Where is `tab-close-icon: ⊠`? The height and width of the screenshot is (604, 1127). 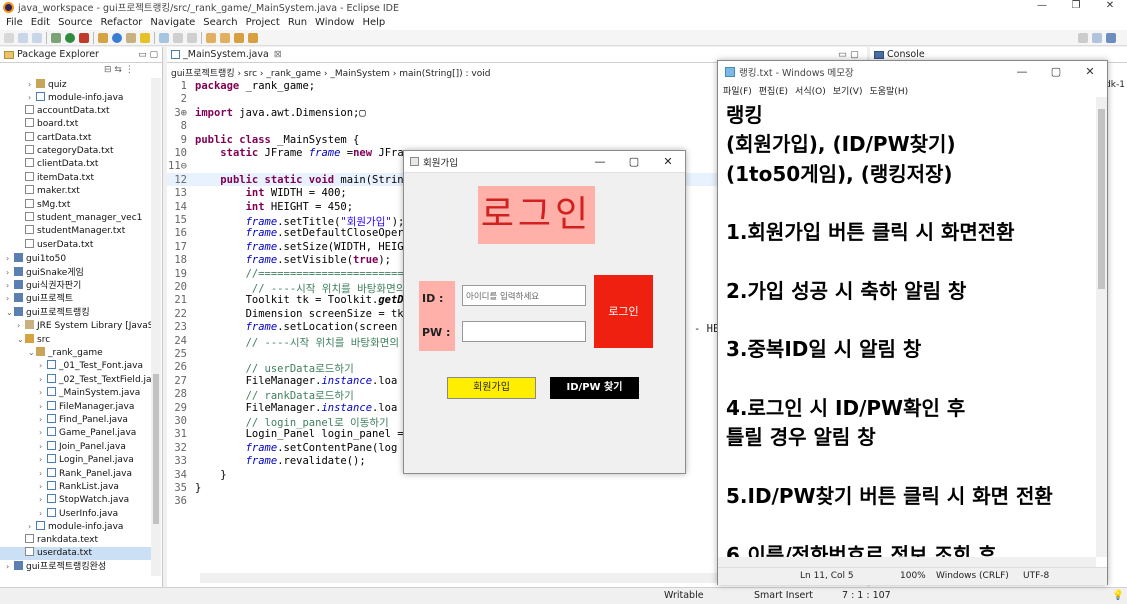 tab-close-icon: ⊠ is located at coordinates (278, 54).